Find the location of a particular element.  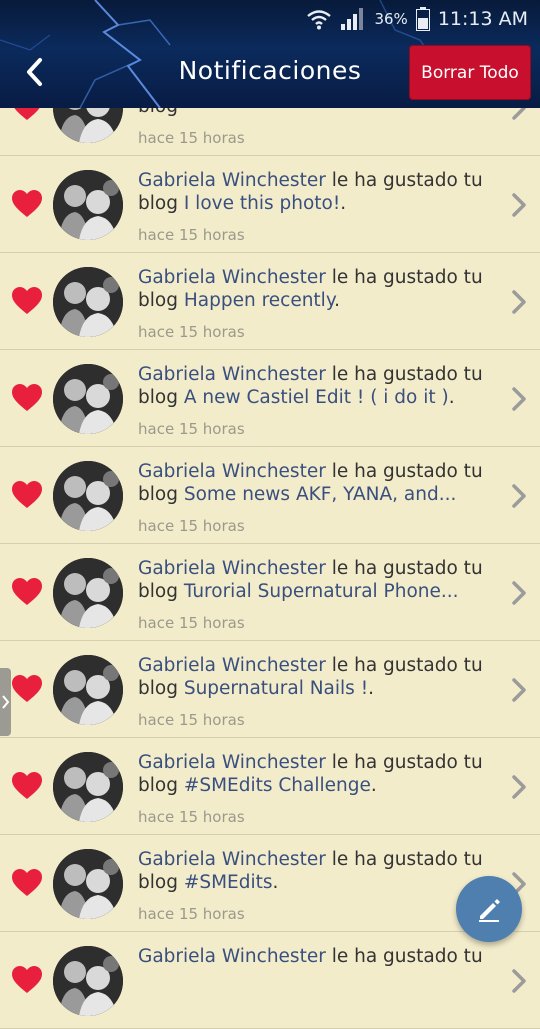

blog-title: Supernatural Nails ! is located at coordinates (276, 688).